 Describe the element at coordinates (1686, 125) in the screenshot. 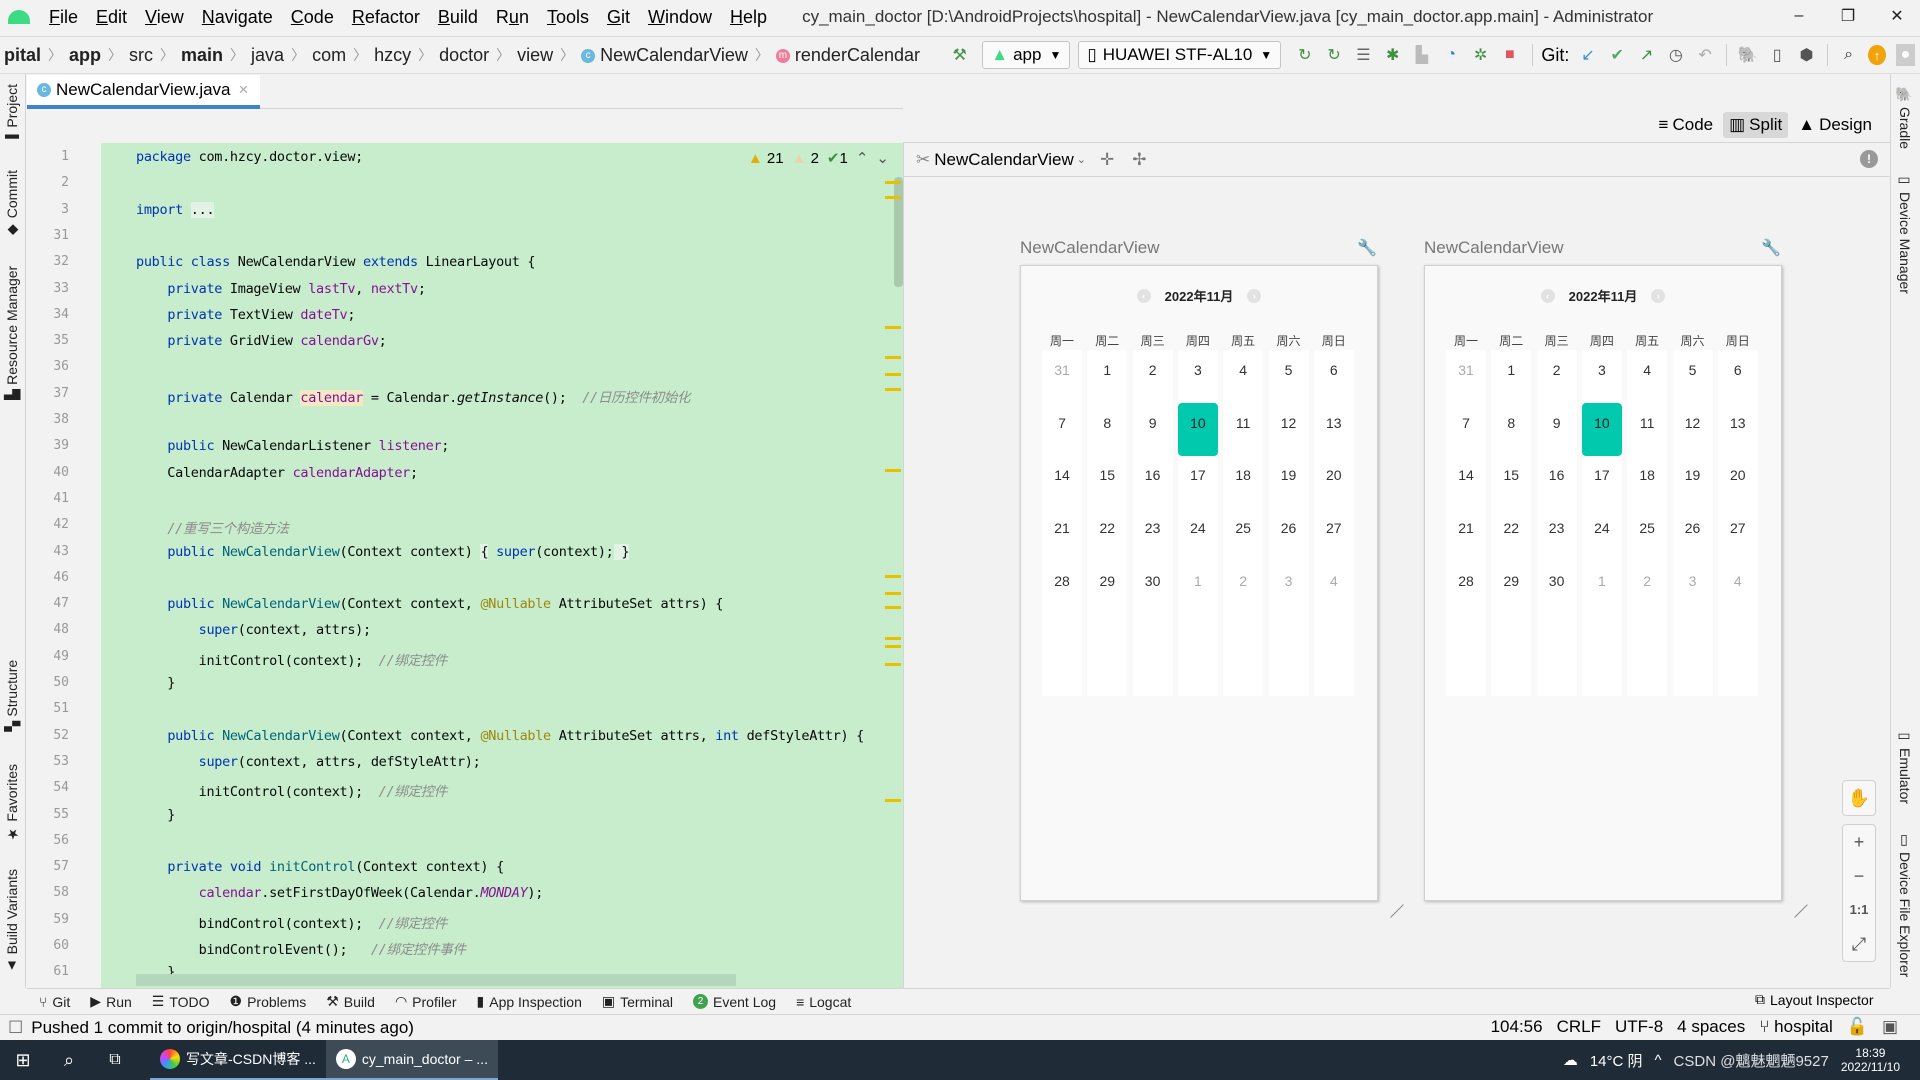

I see `view-mode-code: ≡ Code` at that location.